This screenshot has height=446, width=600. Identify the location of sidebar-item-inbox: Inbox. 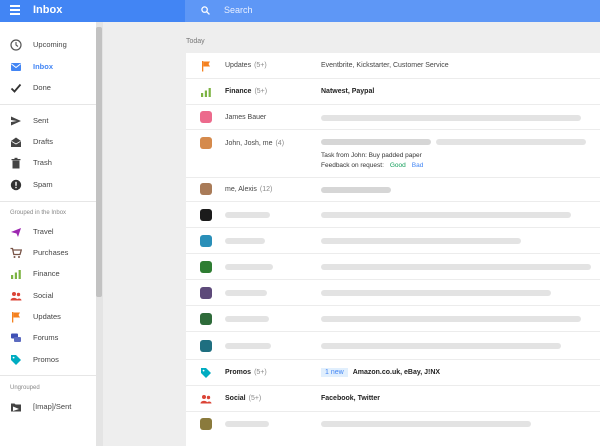
(48, 67).